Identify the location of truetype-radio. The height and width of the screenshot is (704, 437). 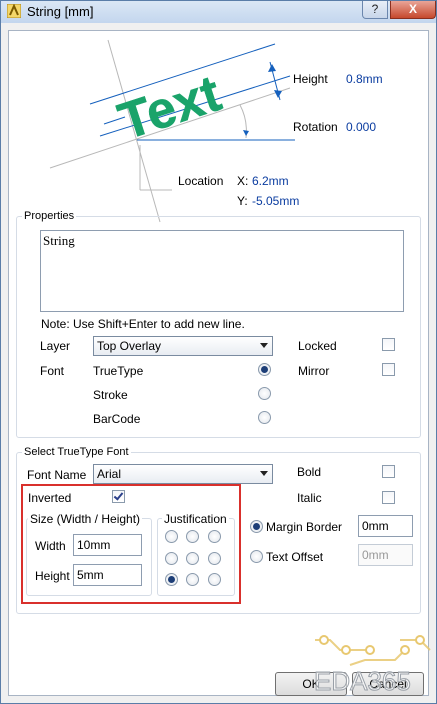
(264, 369).